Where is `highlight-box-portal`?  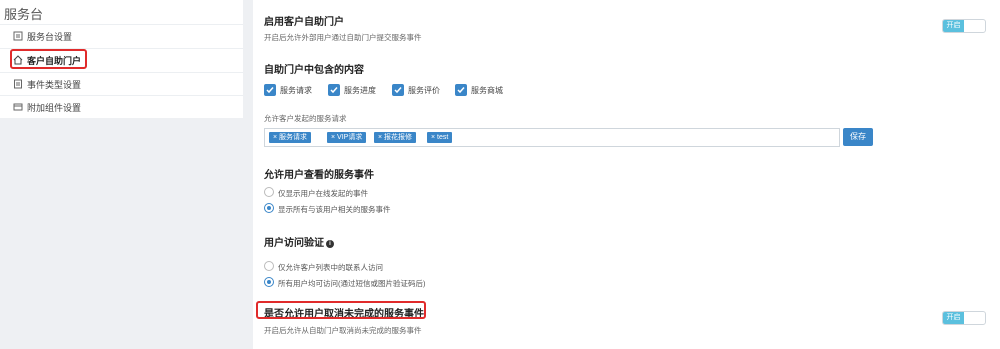 highlight-box-portal is located at coordinates (48, 59).